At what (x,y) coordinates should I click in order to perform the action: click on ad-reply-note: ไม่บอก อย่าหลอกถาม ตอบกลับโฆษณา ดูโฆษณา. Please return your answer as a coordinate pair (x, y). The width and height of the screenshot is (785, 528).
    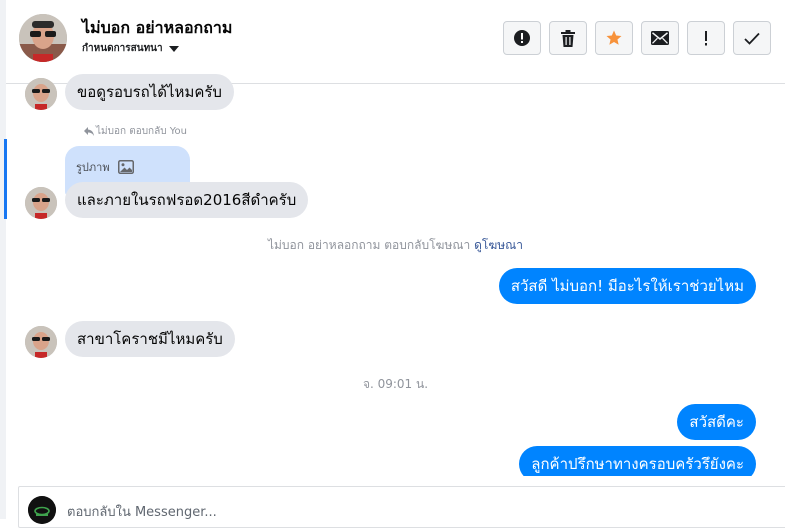
    Looking at the image, I should click on (395, 245).